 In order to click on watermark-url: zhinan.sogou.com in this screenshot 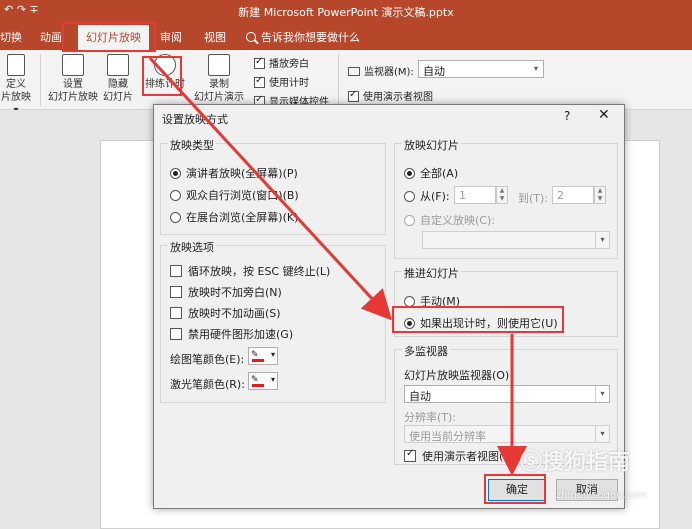, I will do `click(602, 495)`.